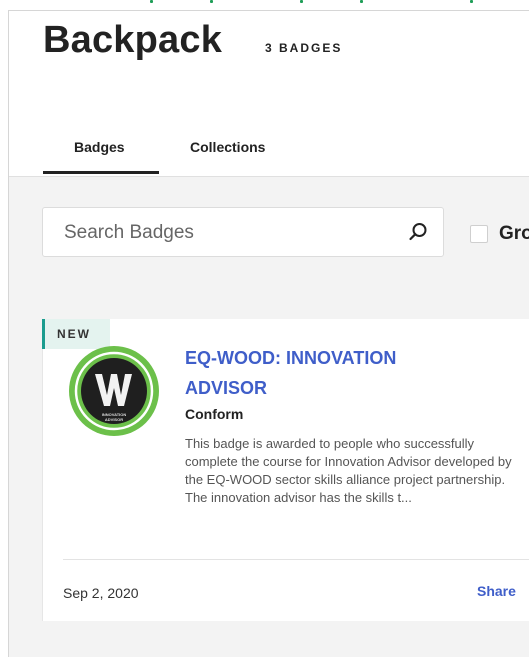 Image resolution: width=529 pixels, height=657 pixels. Describe the element at coordinates (315, 373) in the screenshot. I see `badge-title: EQ-WOOD: INNOVATION ADVISOR` at that location.